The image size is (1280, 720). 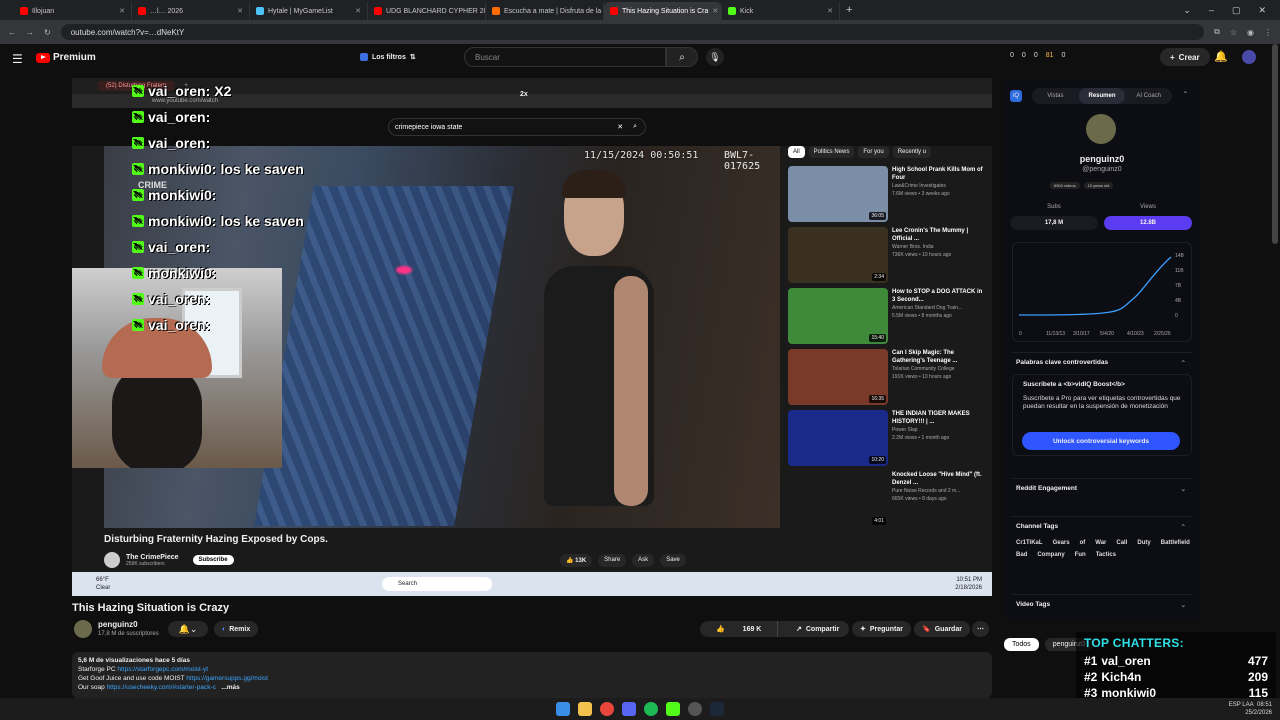 What do you see at coordinates (1101, 441) in the screenshot?
I see `unlock-keywords-button: Unlock controversial keywords` at bounding box center [1101, 441].